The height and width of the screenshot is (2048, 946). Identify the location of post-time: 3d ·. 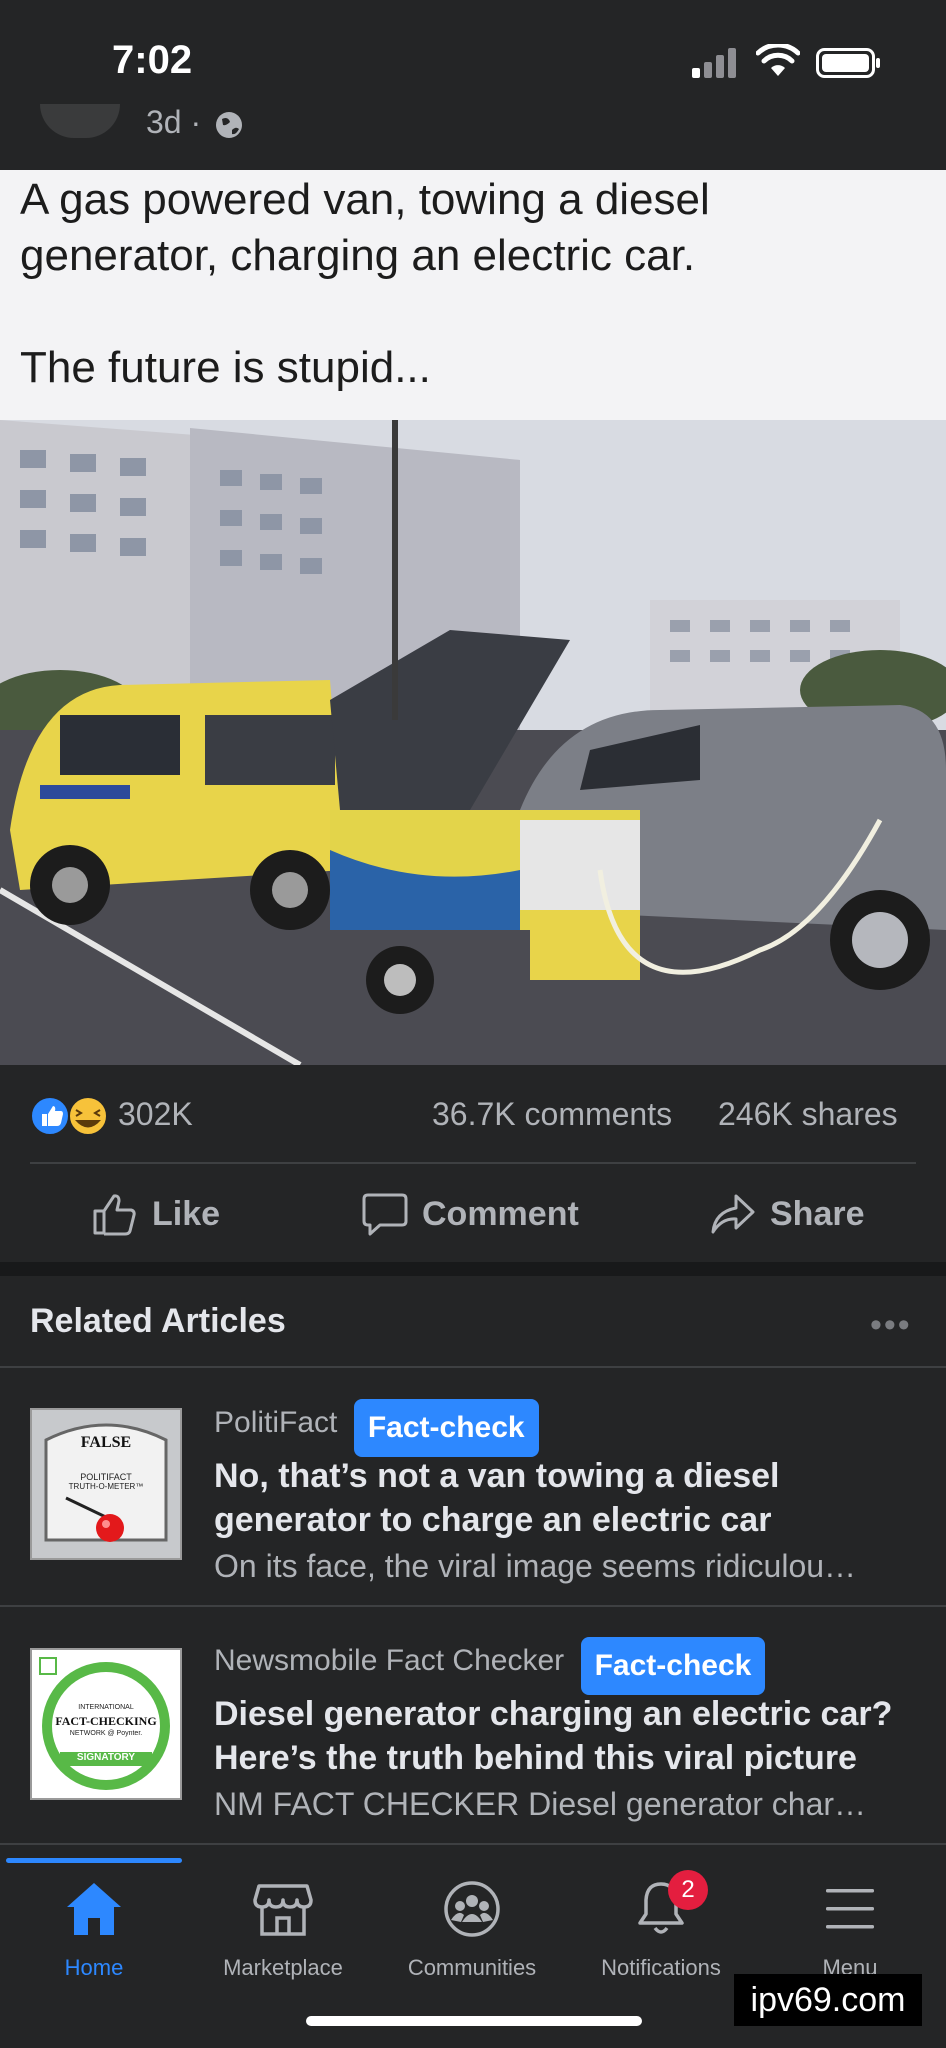
(174, 122).